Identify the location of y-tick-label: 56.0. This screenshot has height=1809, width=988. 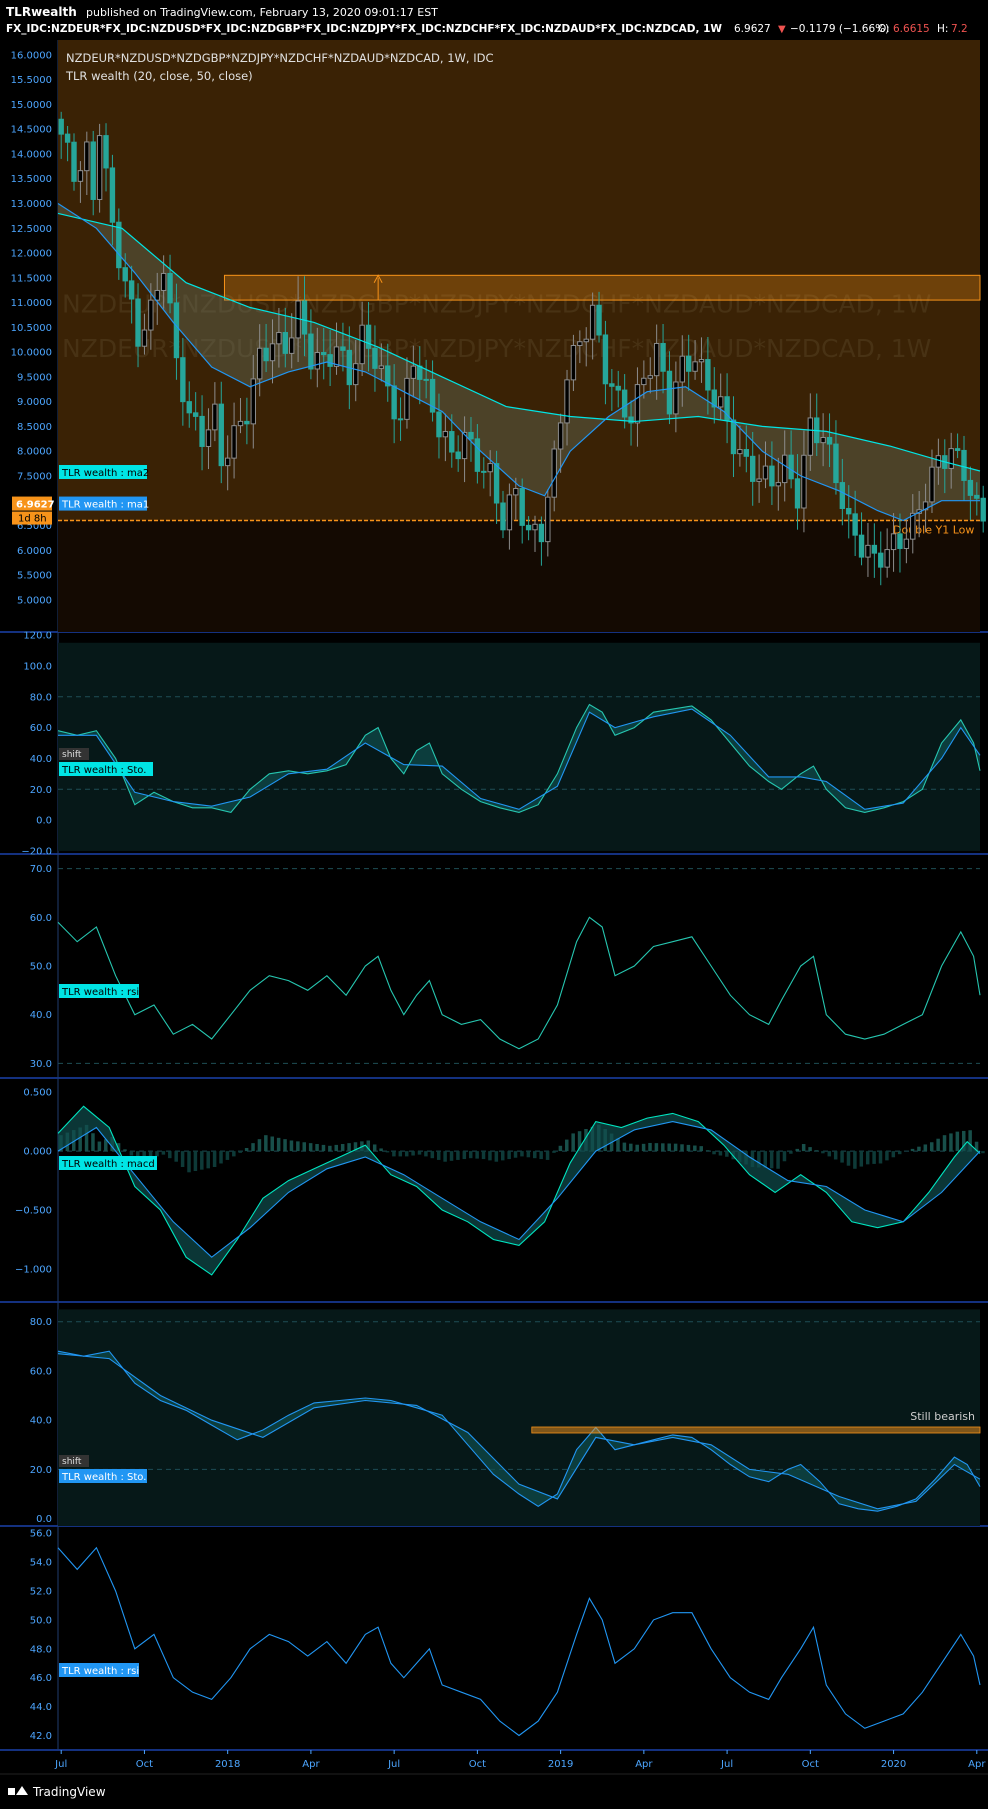
(41, 1534).